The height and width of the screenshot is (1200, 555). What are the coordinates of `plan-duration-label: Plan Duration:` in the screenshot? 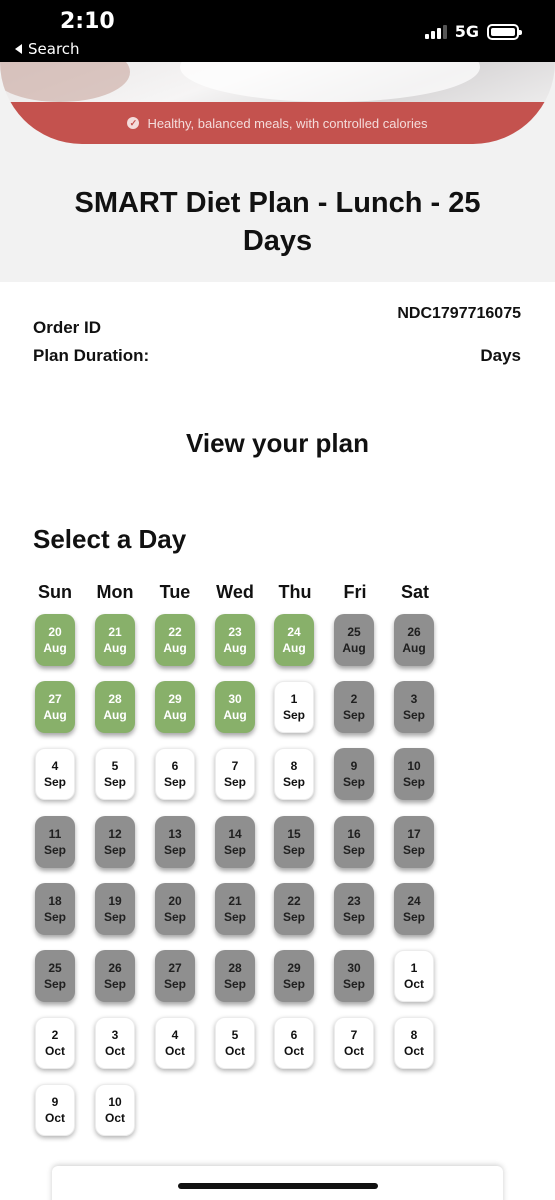 It's located at (91, 355).